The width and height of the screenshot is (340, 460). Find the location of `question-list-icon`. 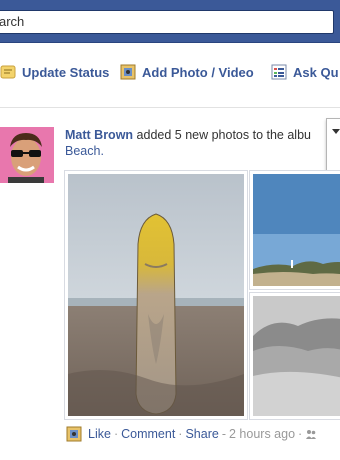

question-list-icon is located at coordinates (279, 72).